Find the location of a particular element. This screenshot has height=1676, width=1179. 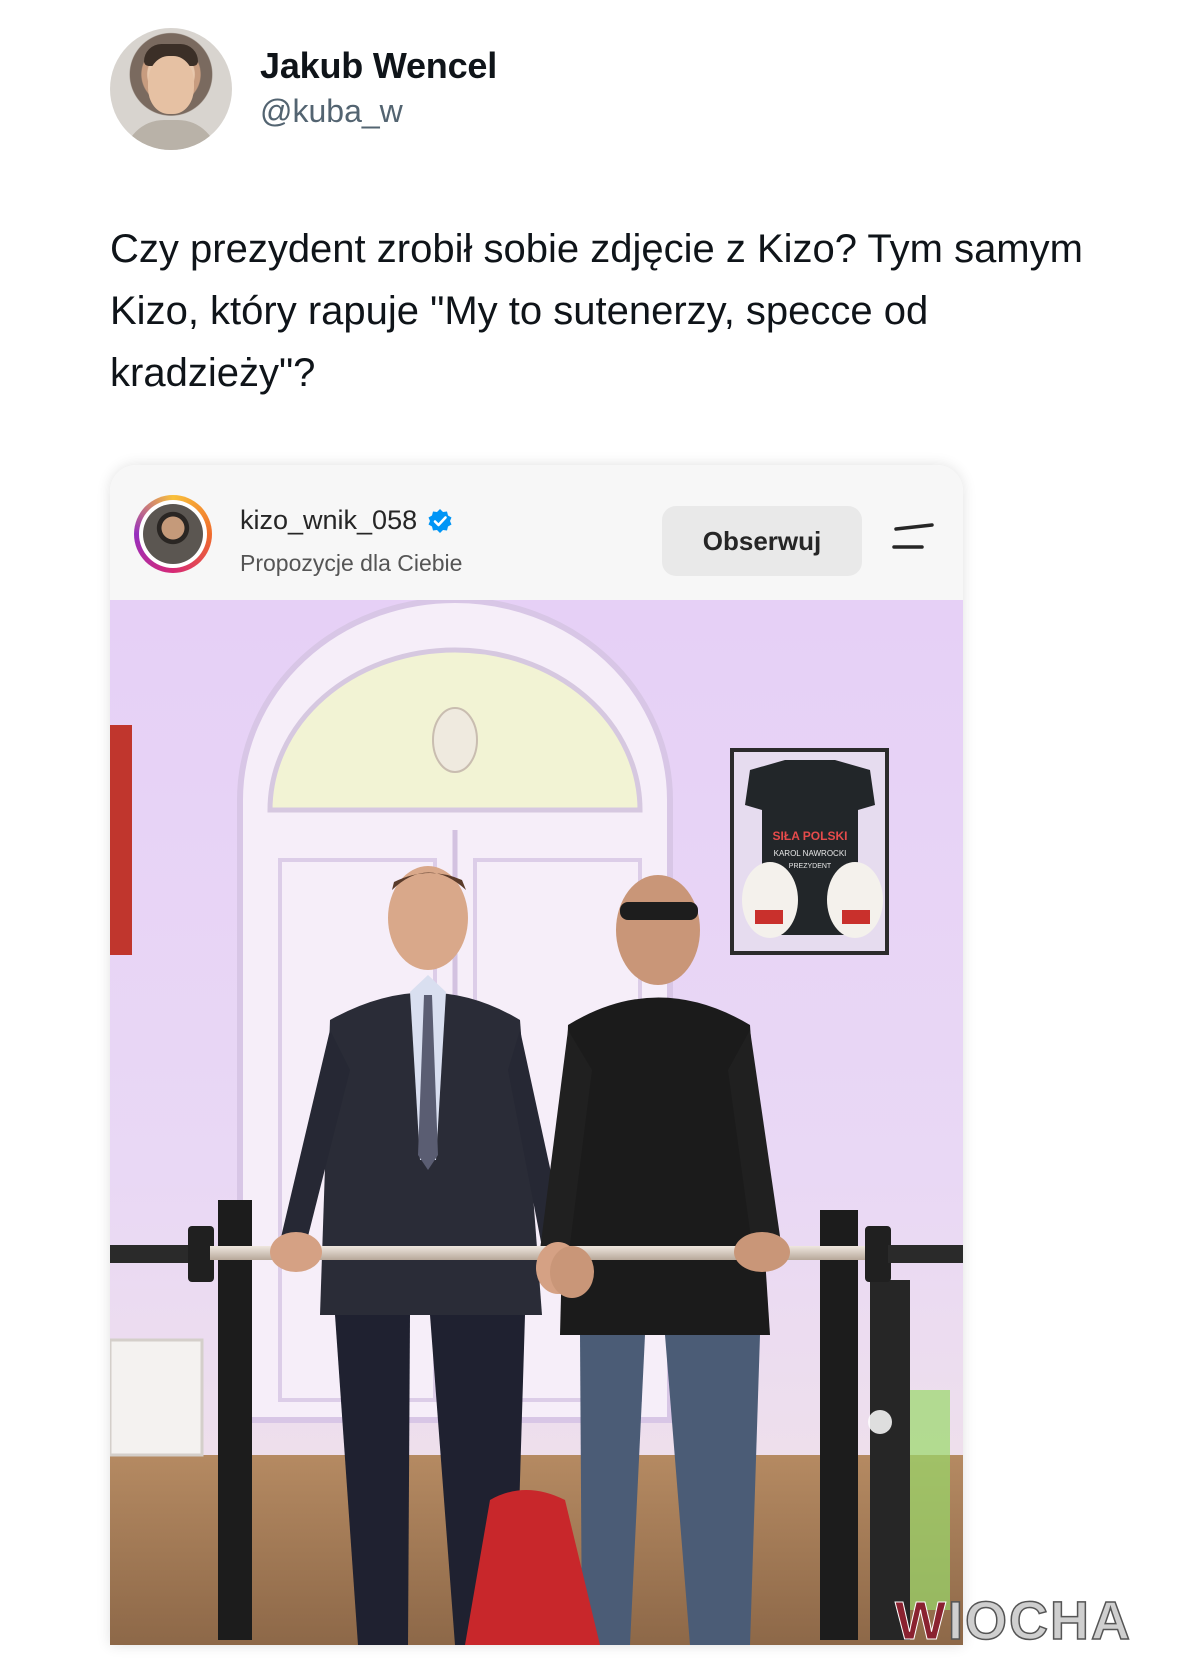

author-name-block: Jakub Wencel @kuba_w is located at coordinates (378, 89).